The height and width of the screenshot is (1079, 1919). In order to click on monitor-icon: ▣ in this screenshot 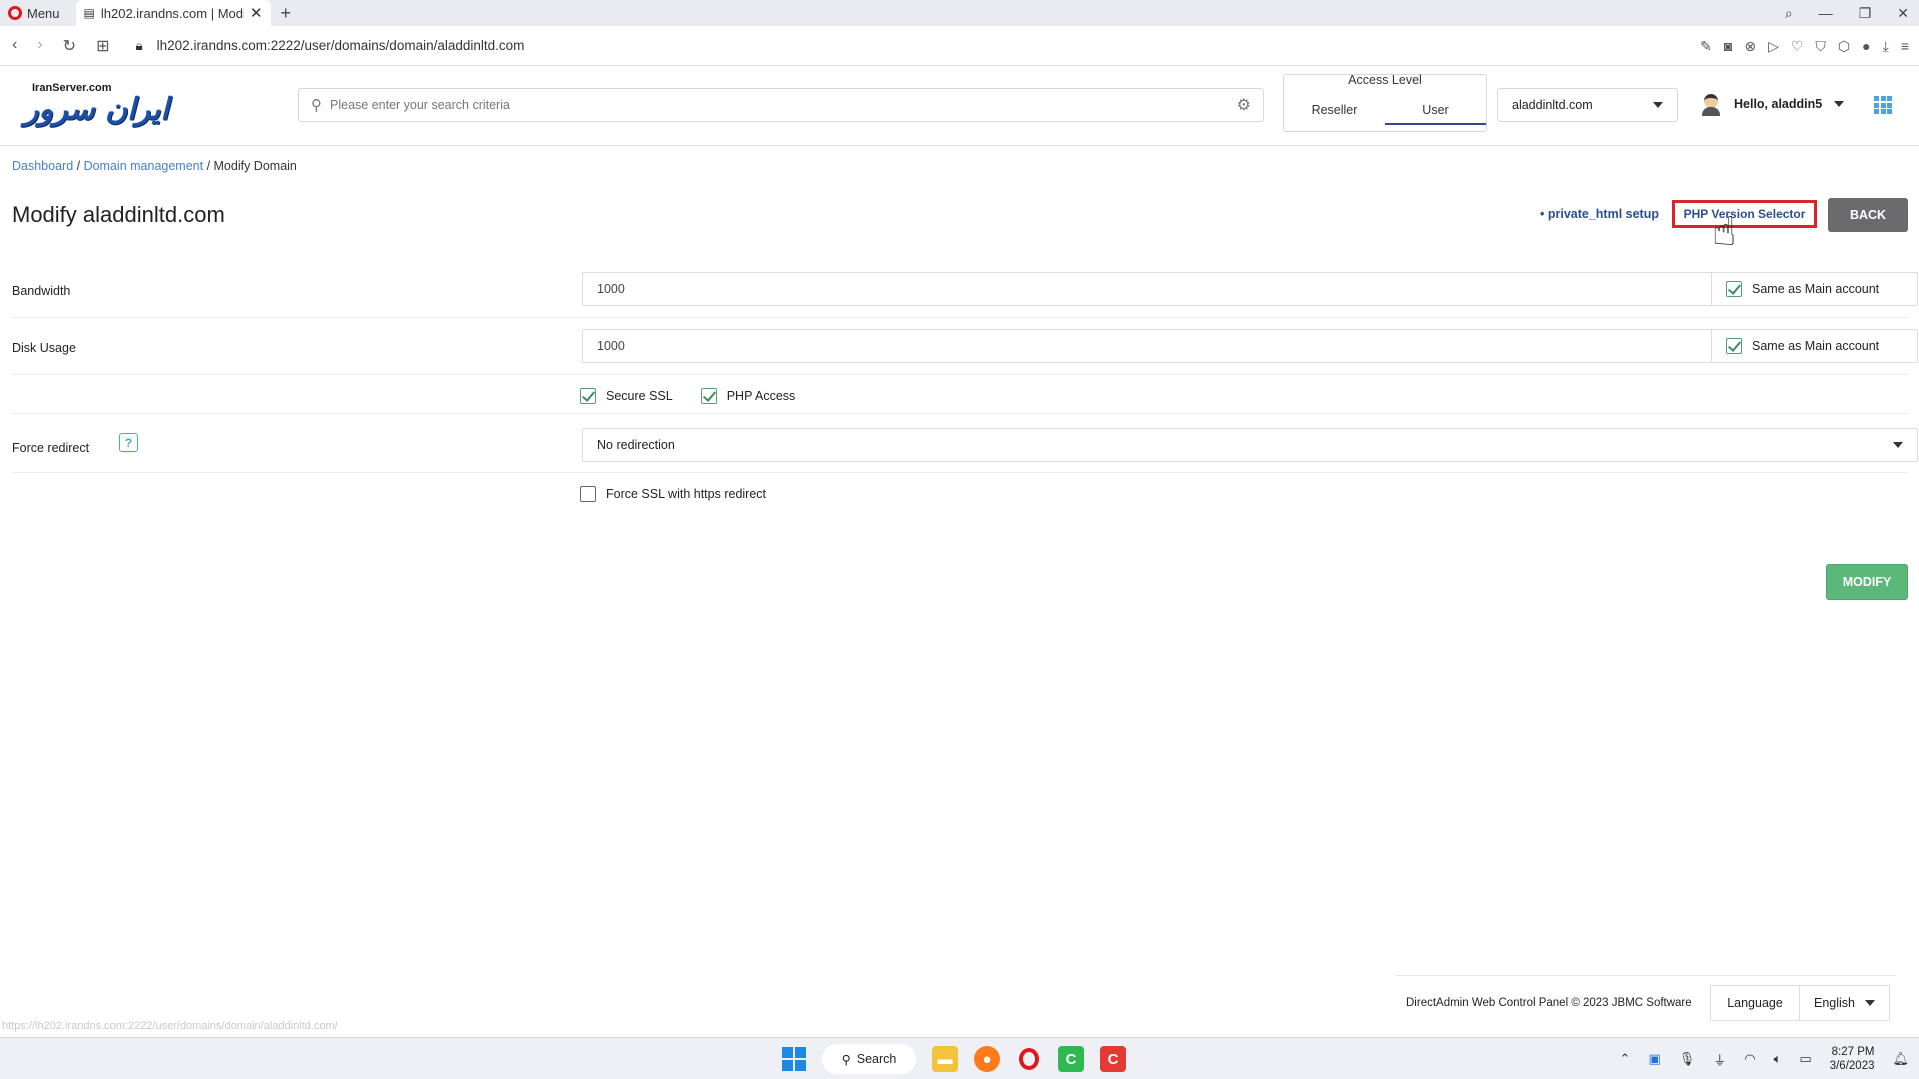, I will do `click(1654, 1059)`.